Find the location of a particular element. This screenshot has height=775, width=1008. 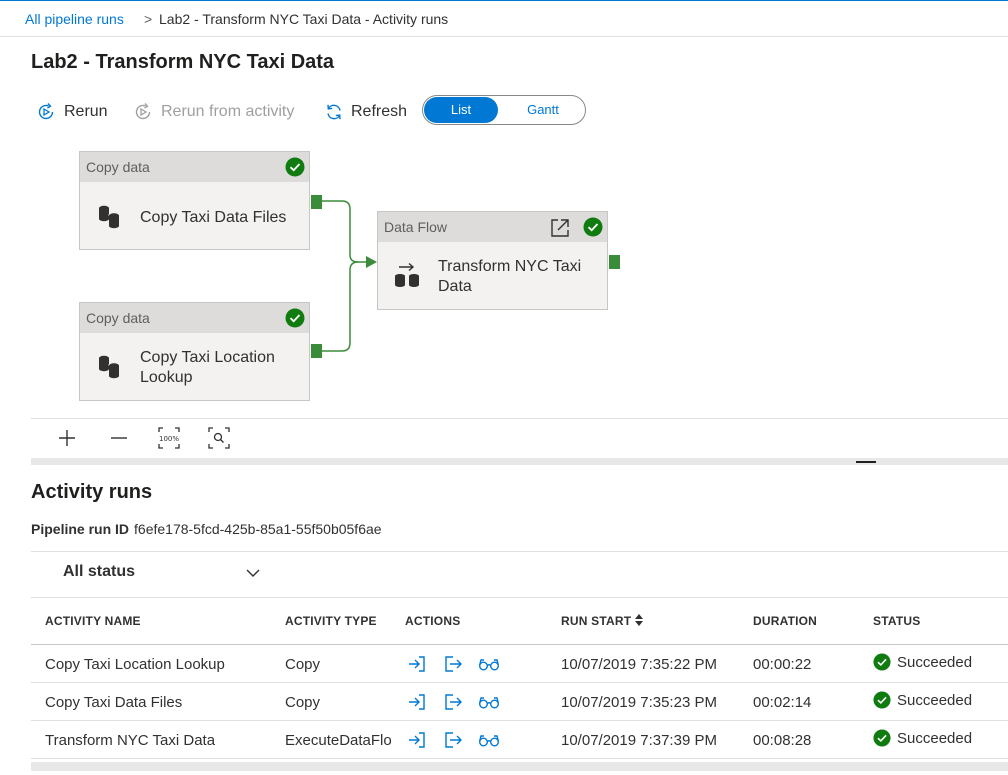

column-run-start: RUN START is located at coordinates (602, 621).